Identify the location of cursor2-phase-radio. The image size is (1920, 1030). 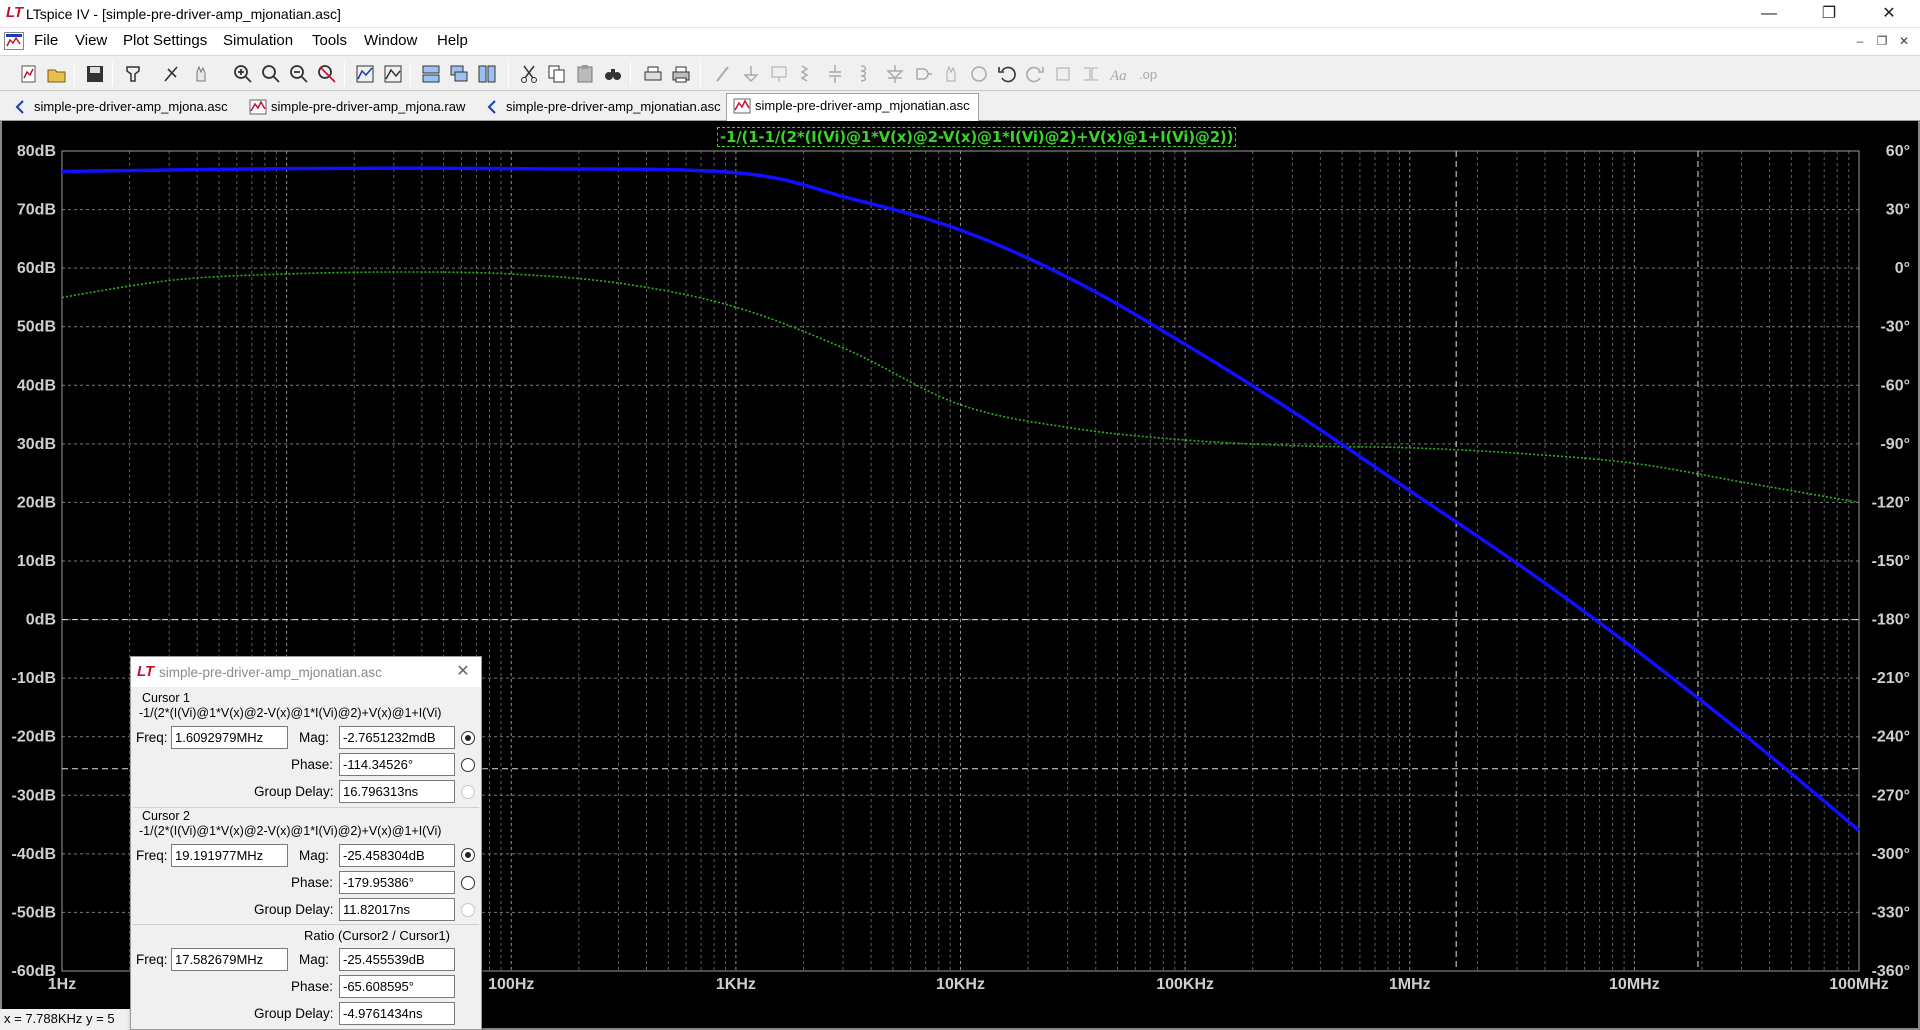
(468, 883).